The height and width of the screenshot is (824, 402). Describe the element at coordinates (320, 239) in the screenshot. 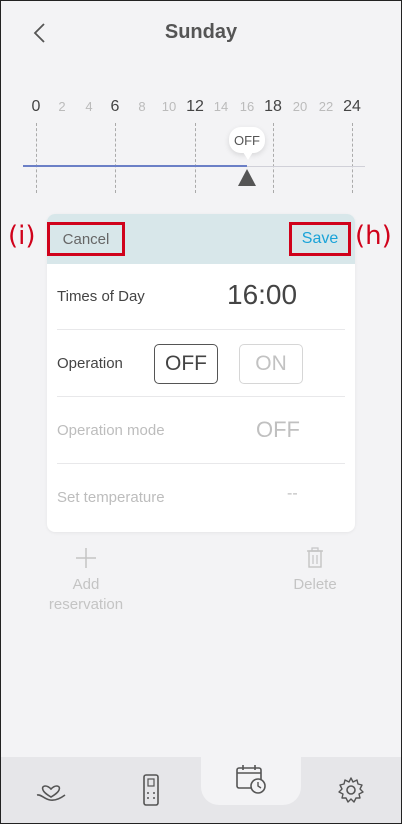

I see `save-button: Save` at that location.